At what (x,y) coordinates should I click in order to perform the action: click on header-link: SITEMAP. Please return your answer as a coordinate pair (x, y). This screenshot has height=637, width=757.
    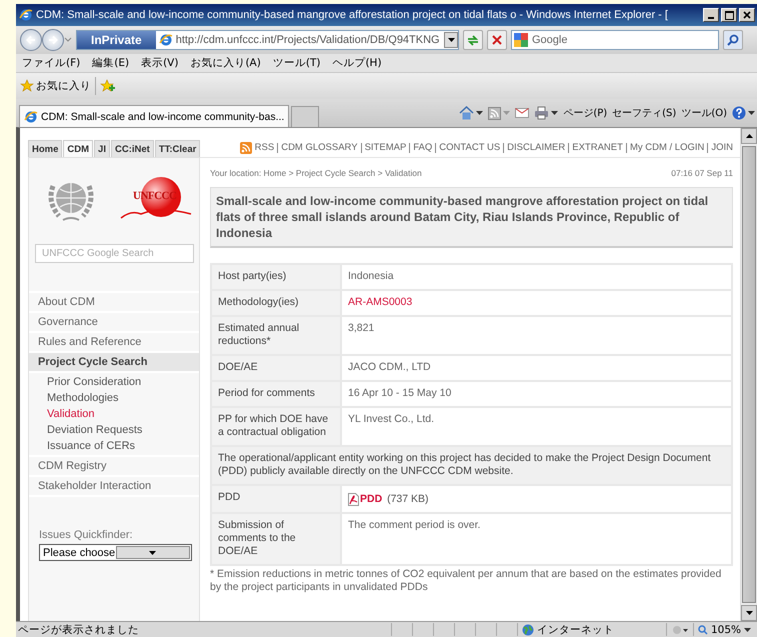
    Looking at the image, I should click on (385, 148).